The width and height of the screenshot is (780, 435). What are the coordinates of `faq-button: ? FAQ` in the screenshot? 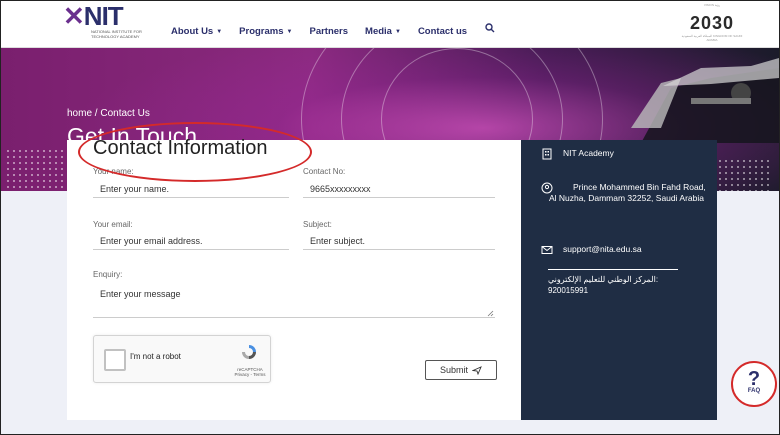 It's located at (754, 384).